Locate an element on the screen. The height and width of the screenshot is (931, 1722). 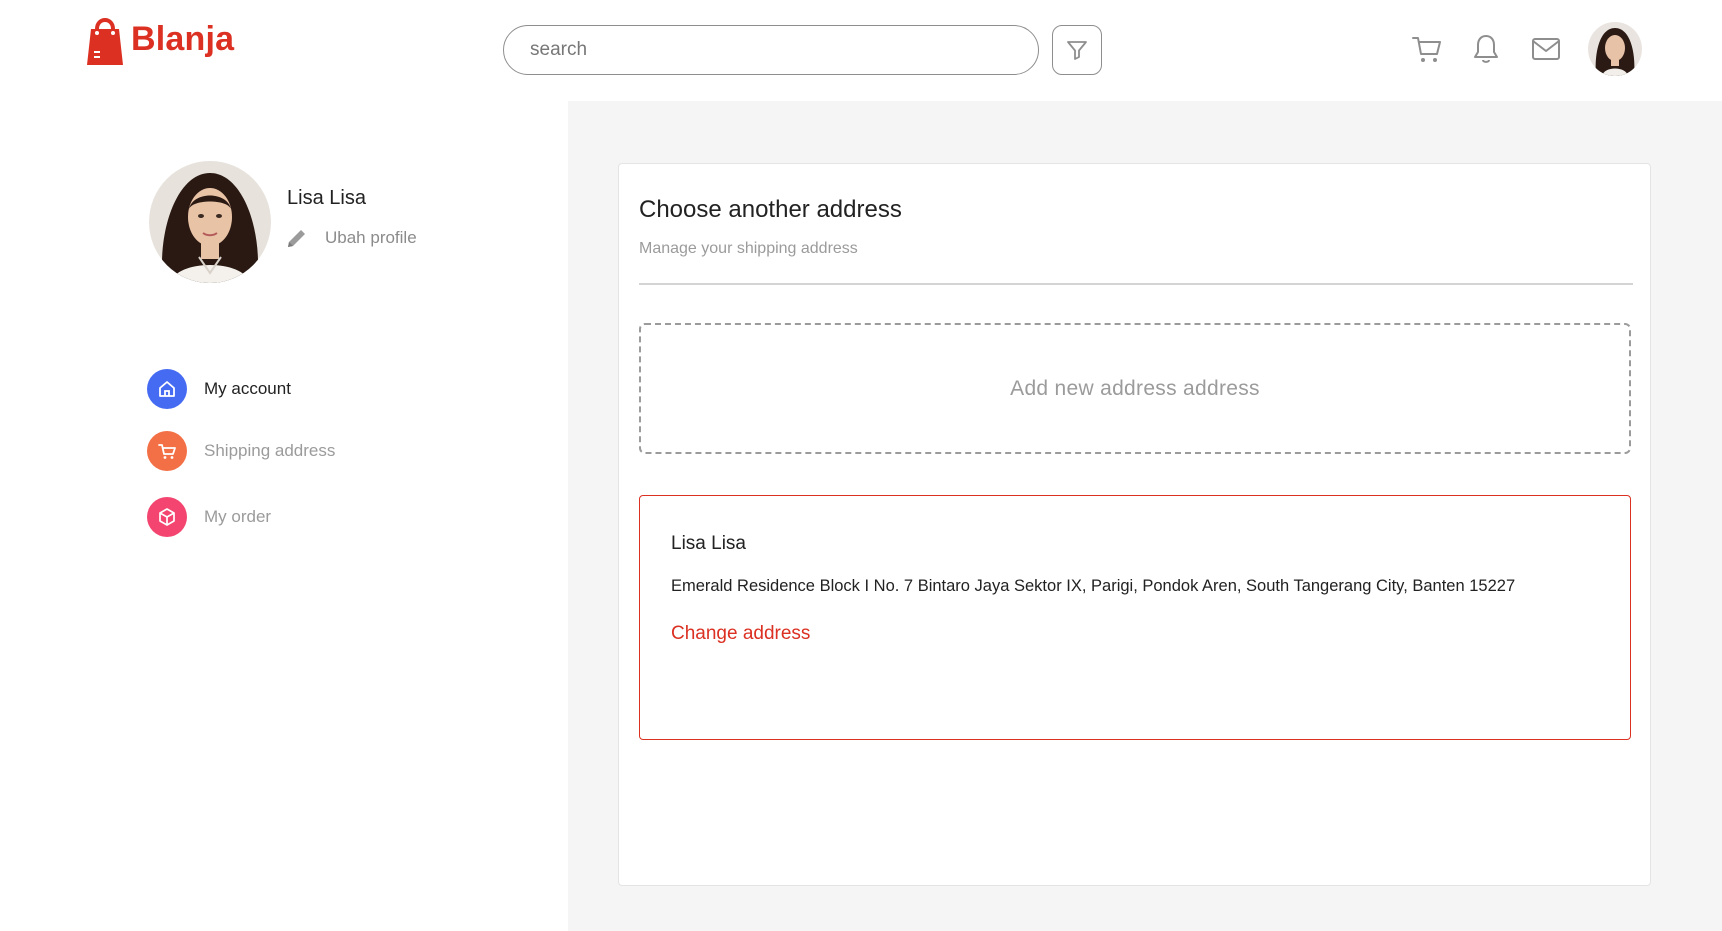
sidebar-item-label: Shipping address is located at coordinates (270, 450).